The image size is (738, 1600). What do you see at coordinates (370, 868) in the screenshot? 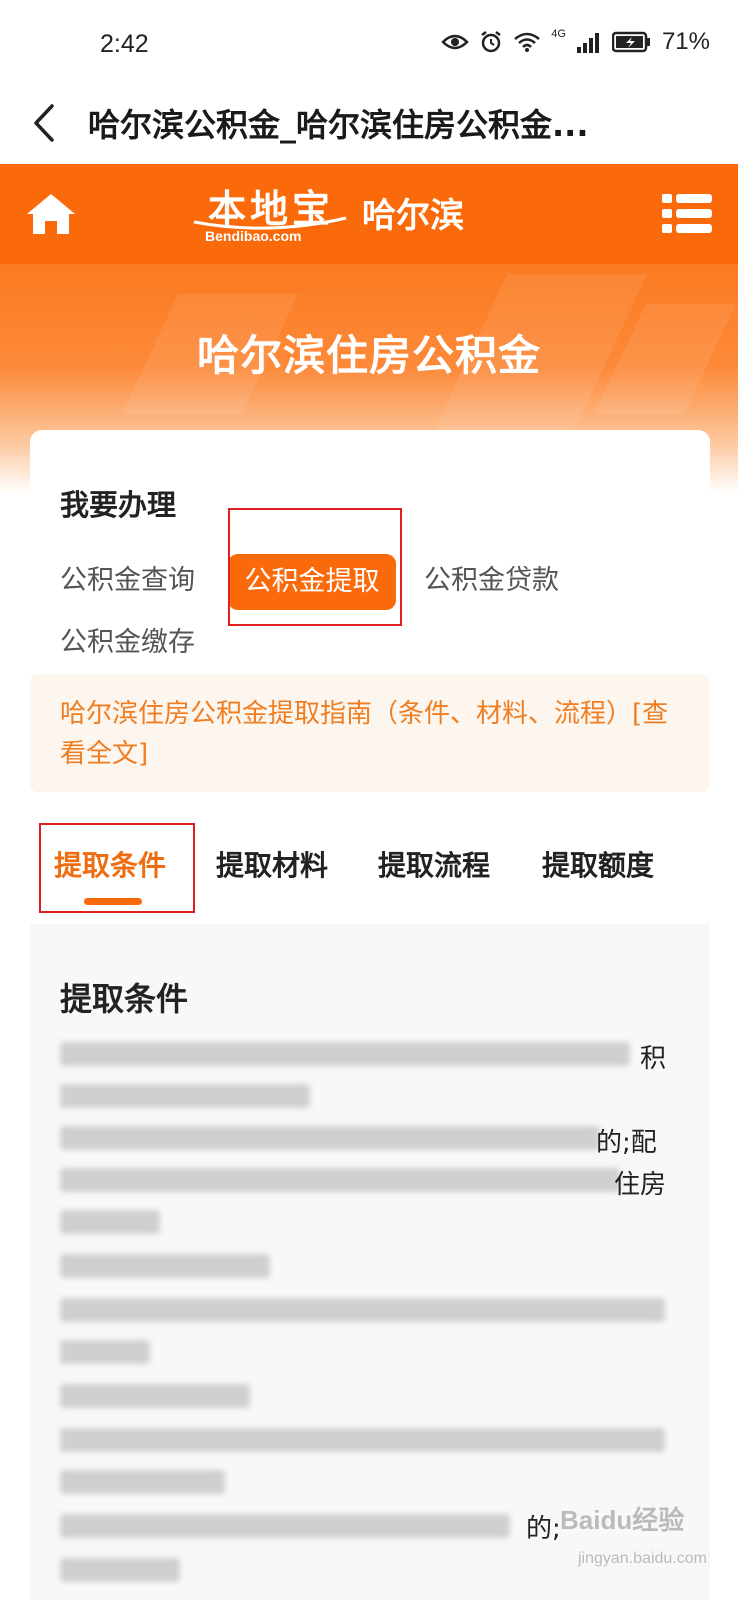
I see `tab-bar: 提取条件 提取材料 提取流程 提取额度` at bounding box center [370, 868].